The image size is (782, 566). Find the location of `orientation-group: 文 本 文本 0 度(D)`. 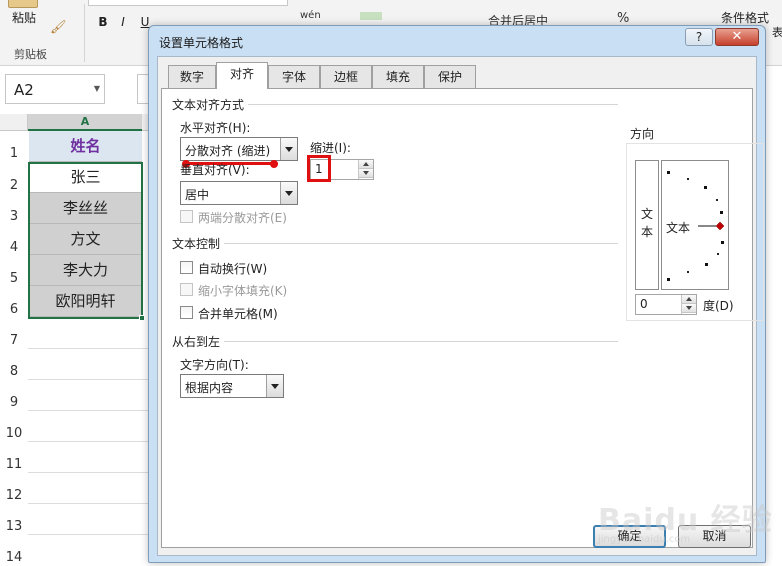

orientation-group: 文 本 文本 0 度(D) is located at coordinates (695, 232).